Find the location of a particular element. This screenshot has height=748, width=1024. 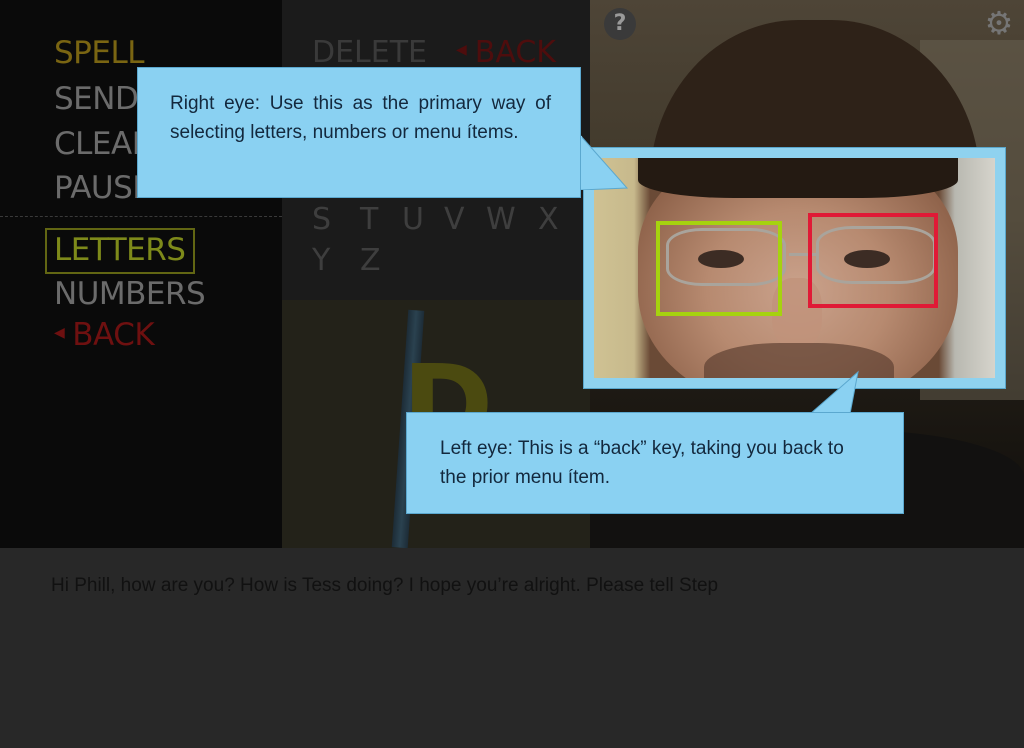

eye-tracking-zoom-view is located at coordinates (794, 268).